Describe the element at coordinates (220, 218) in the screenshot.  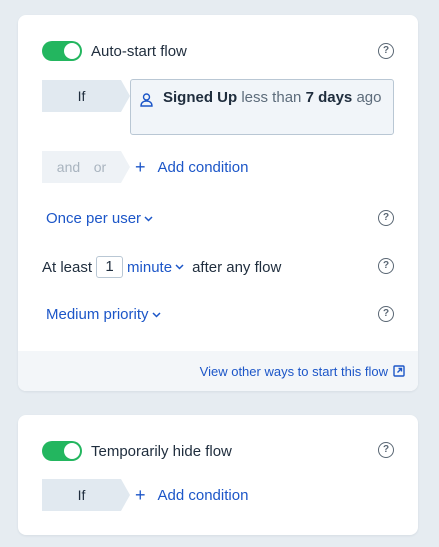
I see `frequency-row: Once per user` at that location.